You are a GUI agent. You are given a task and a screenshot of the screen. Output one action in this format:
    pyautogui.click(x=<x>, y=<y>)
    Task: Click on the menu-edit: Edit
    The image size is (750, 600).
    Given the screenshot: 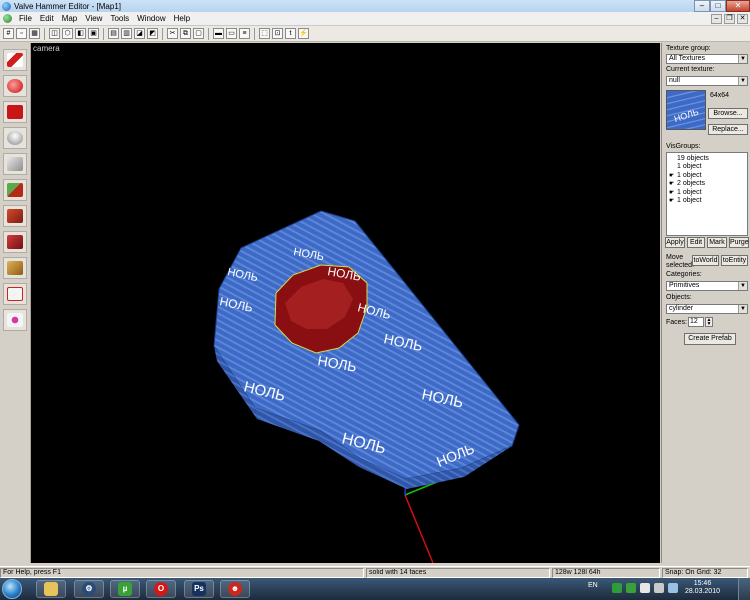 What is the action you would take?
    pyautogui.click(x=47, y=18)
    